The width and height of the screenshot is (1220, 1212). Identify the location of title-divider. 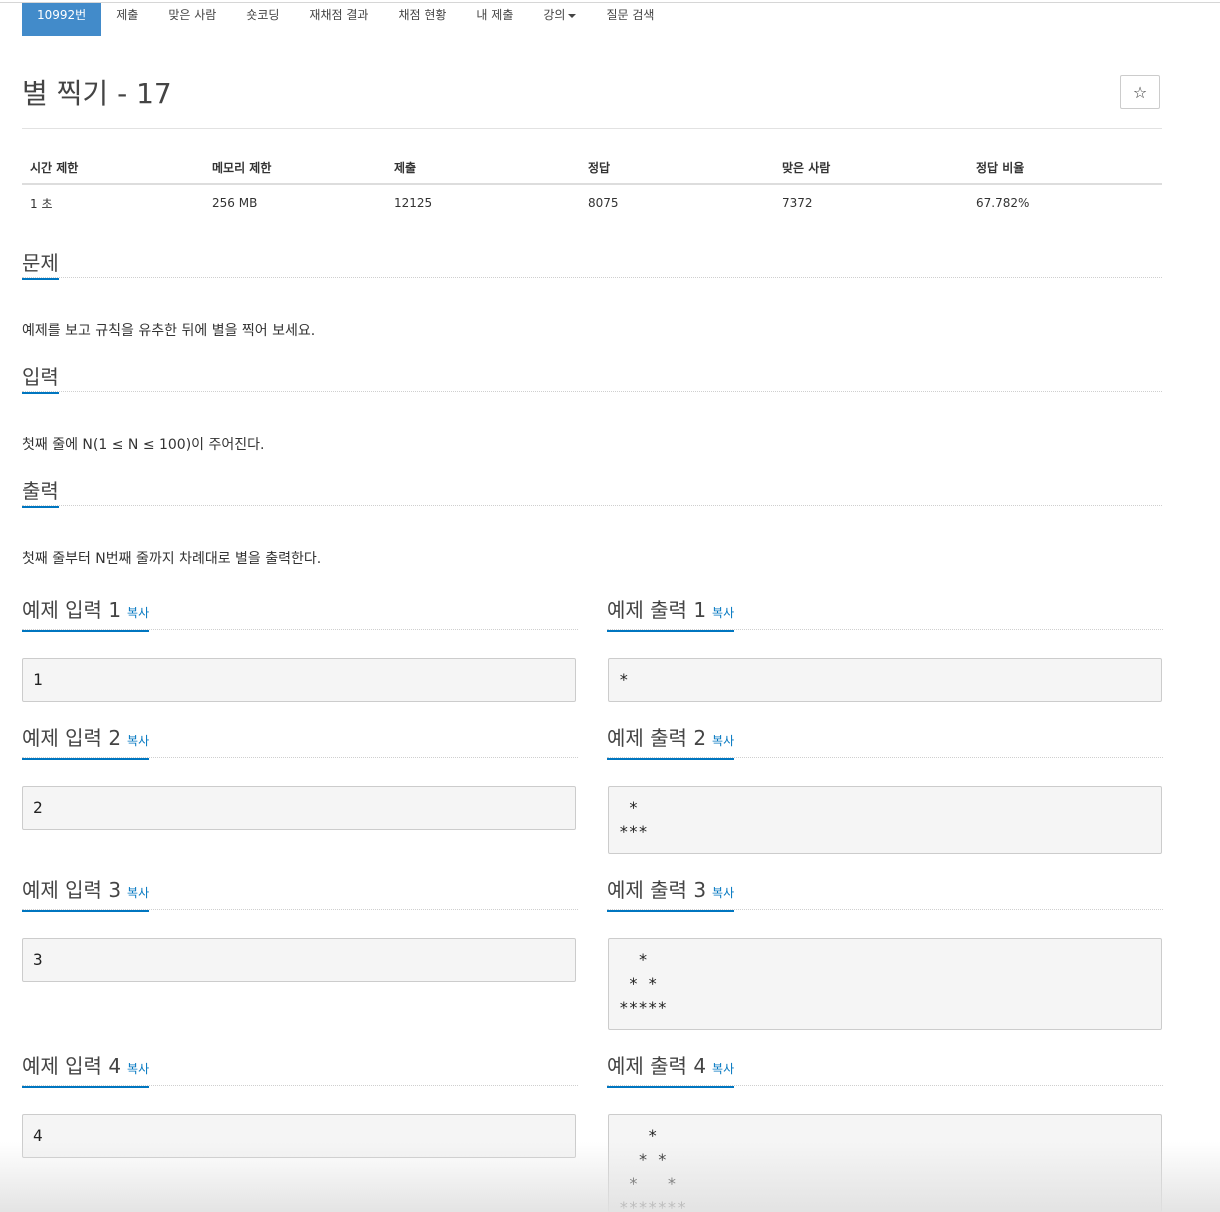
(592, 128).